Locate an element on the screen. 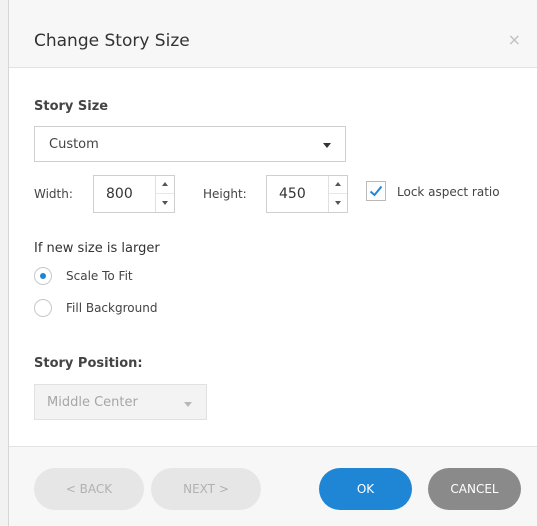  height-decrement-icon is located at coordinates (338, 203).